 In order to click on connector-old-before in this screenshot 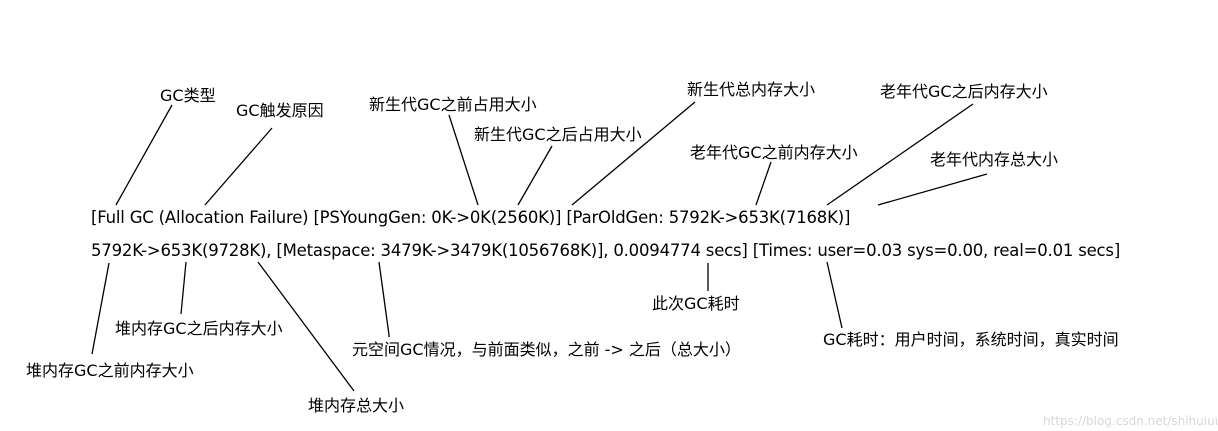, I will do `click(763, 183)`.